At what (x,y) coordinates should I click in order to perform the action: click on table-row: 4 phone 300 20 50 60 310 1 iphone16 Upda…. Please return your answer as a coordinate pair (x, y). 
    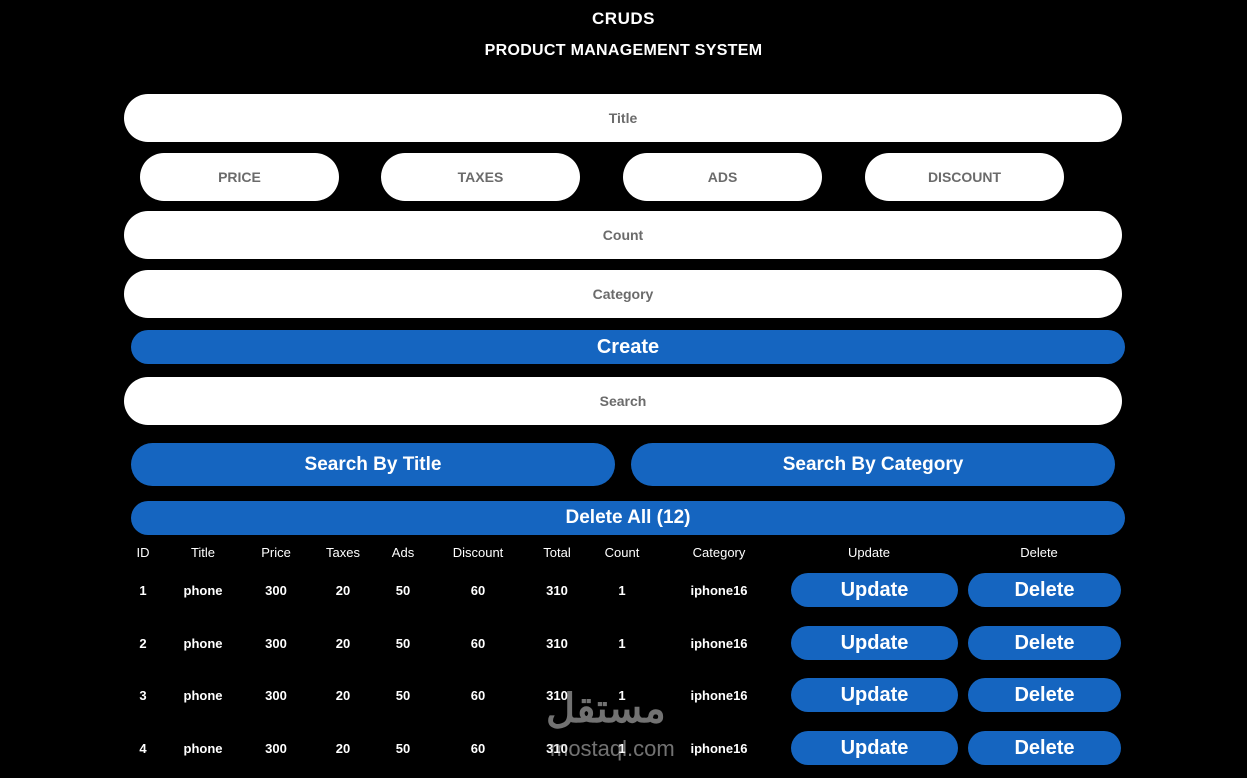
    Looking at the image, I should click on (623, 749).